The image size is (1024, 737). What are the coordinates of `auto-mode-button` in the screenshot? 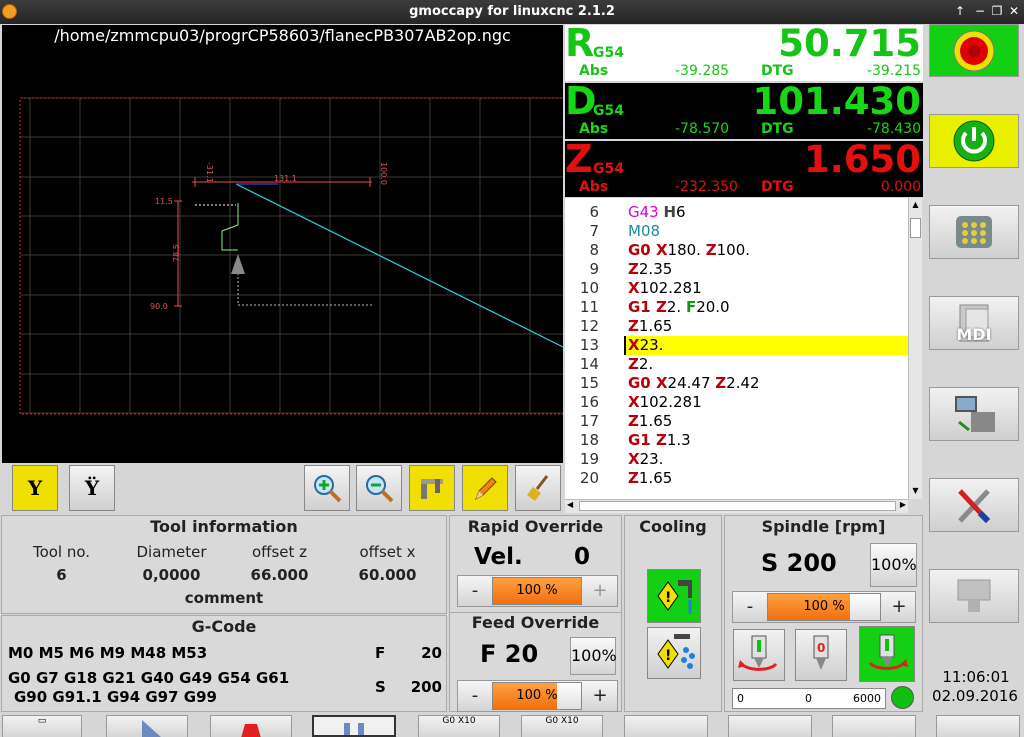 It's located at (974, 414).